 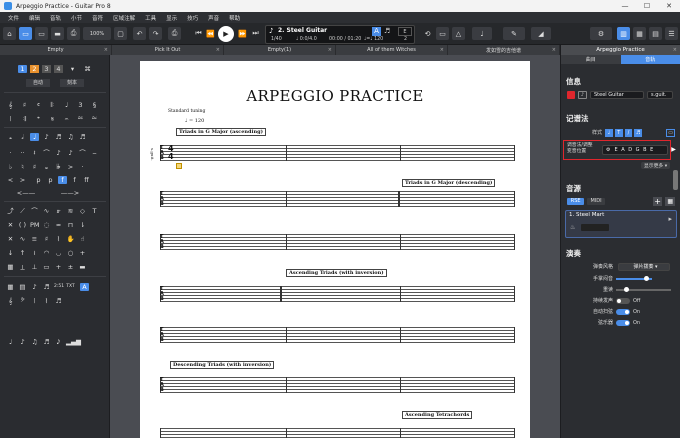 I want to click on voice-menu-icon: ▾, so click(x=72, y=69).